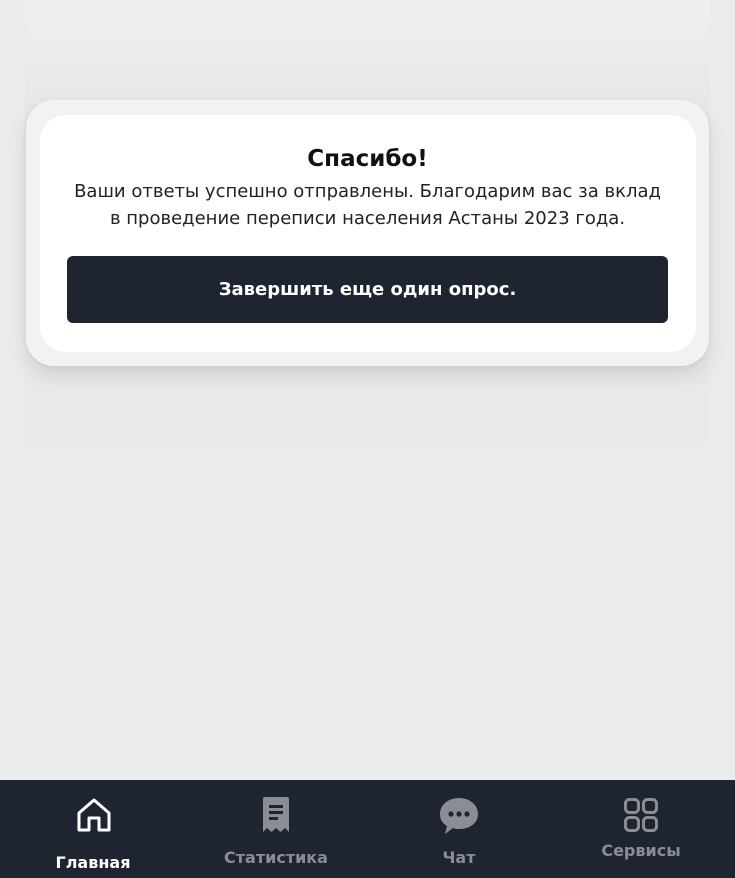 The height and width of the screenshot is (878, 735). What do you see at coordinates (276, 857) in the screenshot?
I see `nav-label-statistics: Статистика` at bounding box center [276, 857].